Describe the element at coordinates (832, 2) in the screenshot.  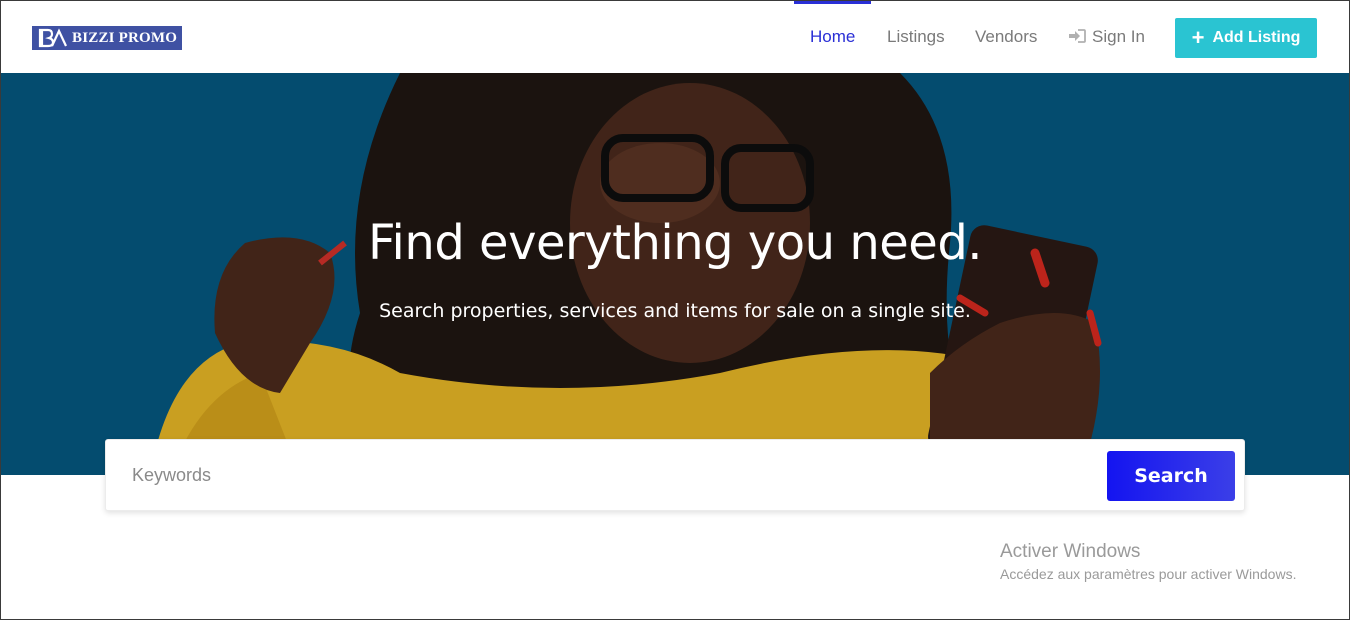
I see `nav-active-indicator` at that location.